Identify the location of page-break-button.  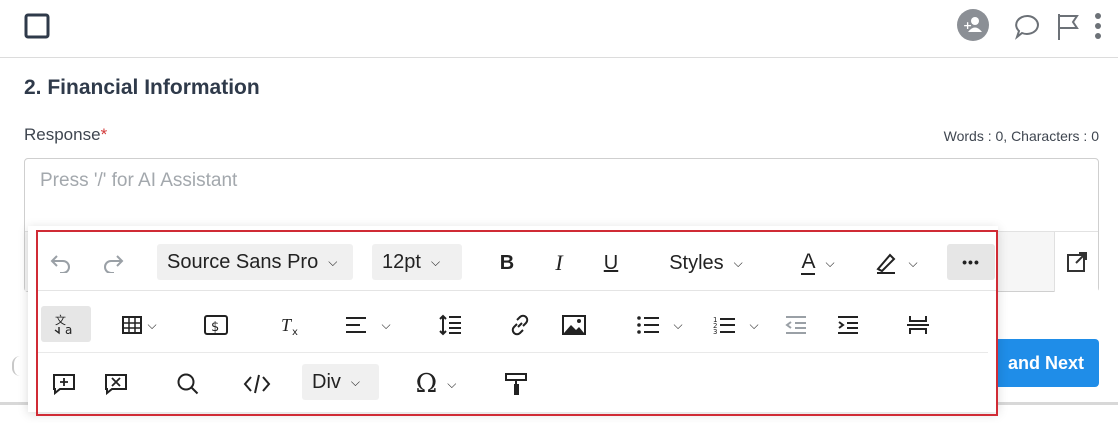
(918, 325).